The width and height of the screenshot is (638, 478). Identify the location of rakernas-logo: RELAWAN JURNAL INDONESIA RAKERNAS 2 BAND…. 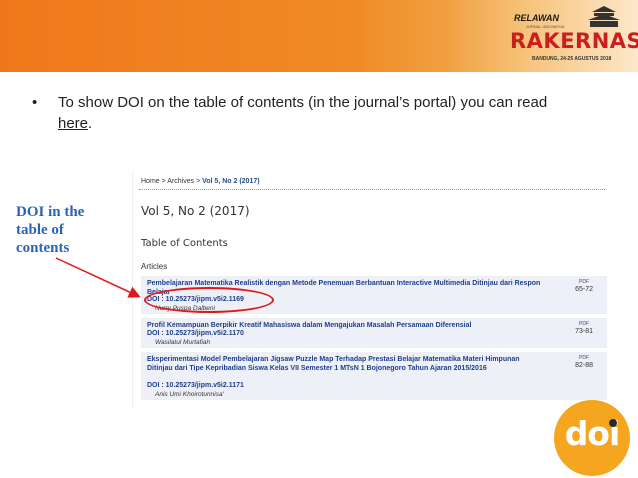
(572, 36).